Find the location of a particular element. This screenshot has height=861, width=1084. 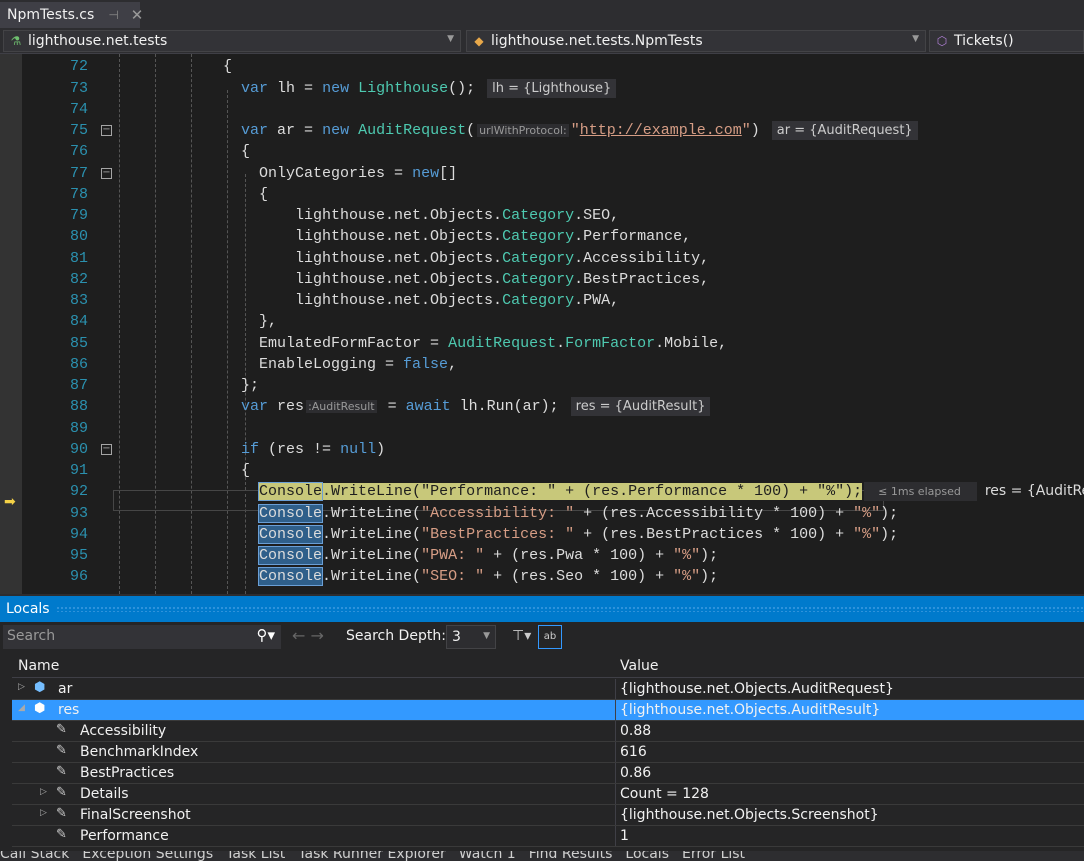

variable-name: res is located at coordinates (69, 710).